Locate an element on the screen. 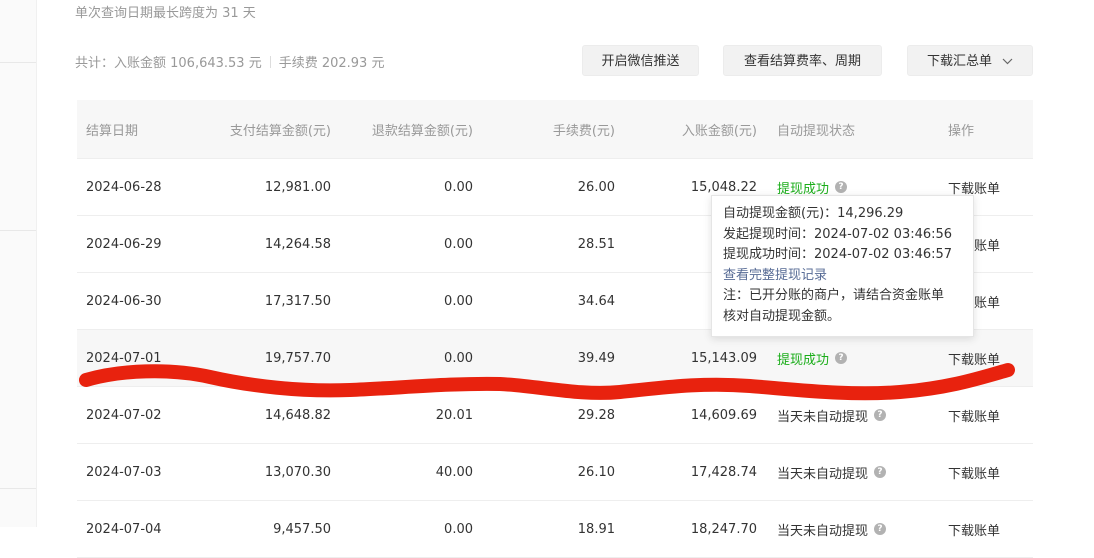 The height and width of the screenshot is (558, 1094). column-header-refund: 退款结算金额(元) is located at coordinates (422, 131).